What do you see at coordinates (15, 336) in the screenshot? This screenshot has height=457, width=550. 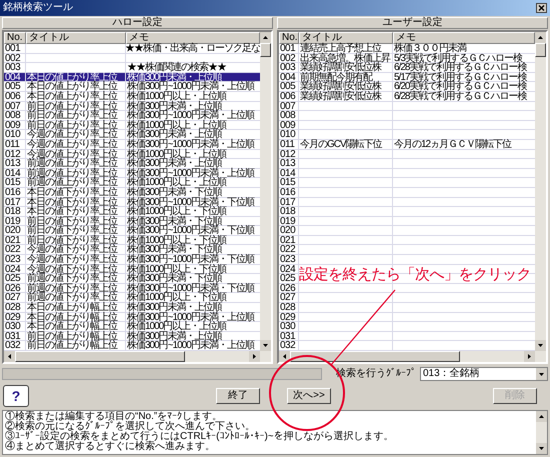 I see `table-cell: 031` at bounding box center [15, 336].